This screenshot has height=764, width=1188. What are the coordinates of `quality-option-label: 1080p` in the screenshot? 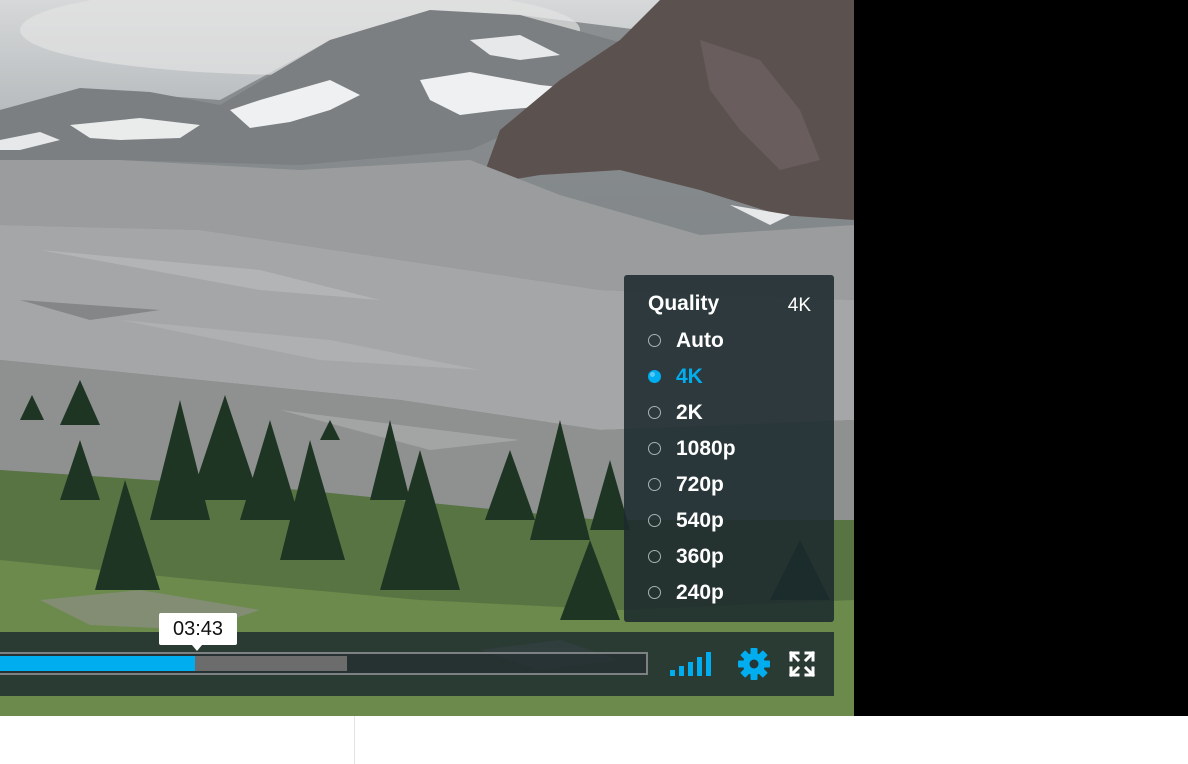 It's located at (706, 448).